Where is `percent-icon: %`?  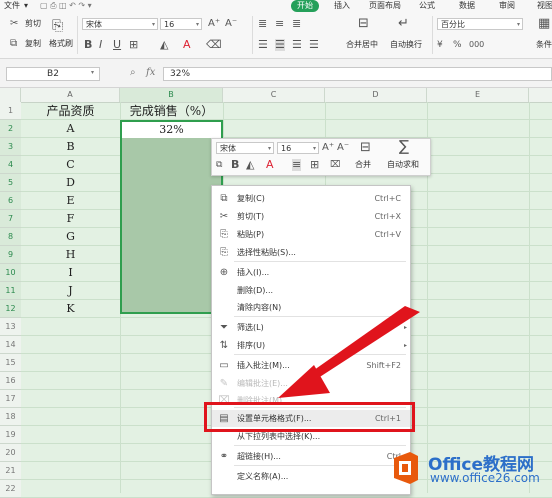 percent-icon: % is located at coordinates (457, 45).